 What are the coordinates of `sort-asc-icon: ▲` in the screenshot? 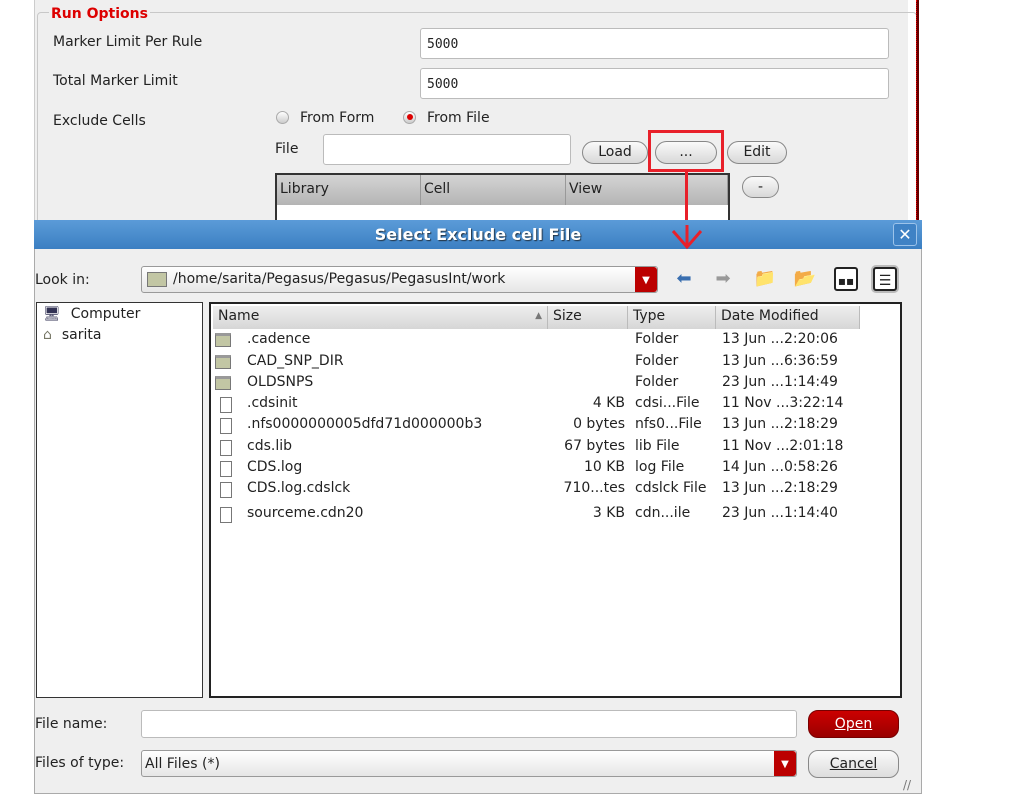 It's located at (538, 316).